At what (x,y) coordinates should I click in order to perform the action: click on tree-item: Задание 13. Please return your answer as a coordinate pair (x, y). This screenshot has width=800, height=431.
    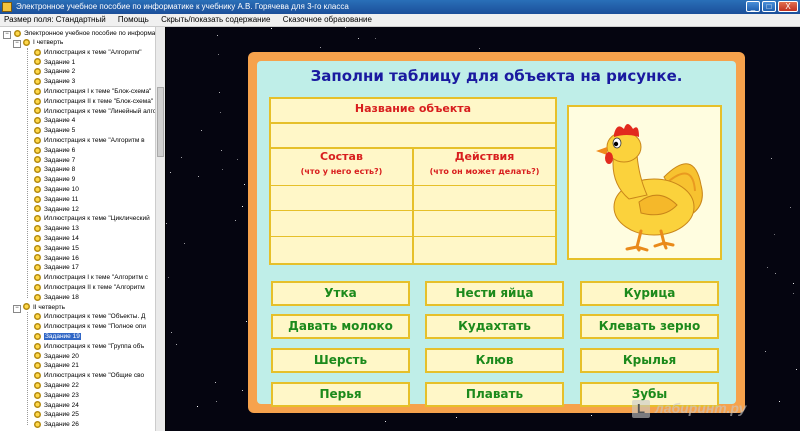
    Looking at the image, I should click on (56, 229).